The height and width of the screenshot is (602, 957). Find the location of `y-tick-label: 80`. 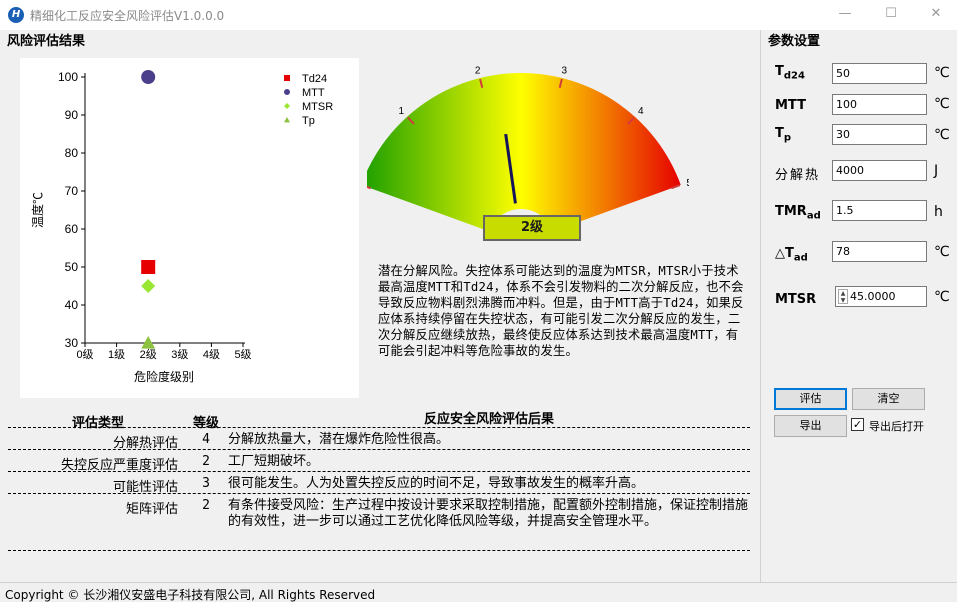

y-tick-label: 80 is located at coordinates (72, 153).